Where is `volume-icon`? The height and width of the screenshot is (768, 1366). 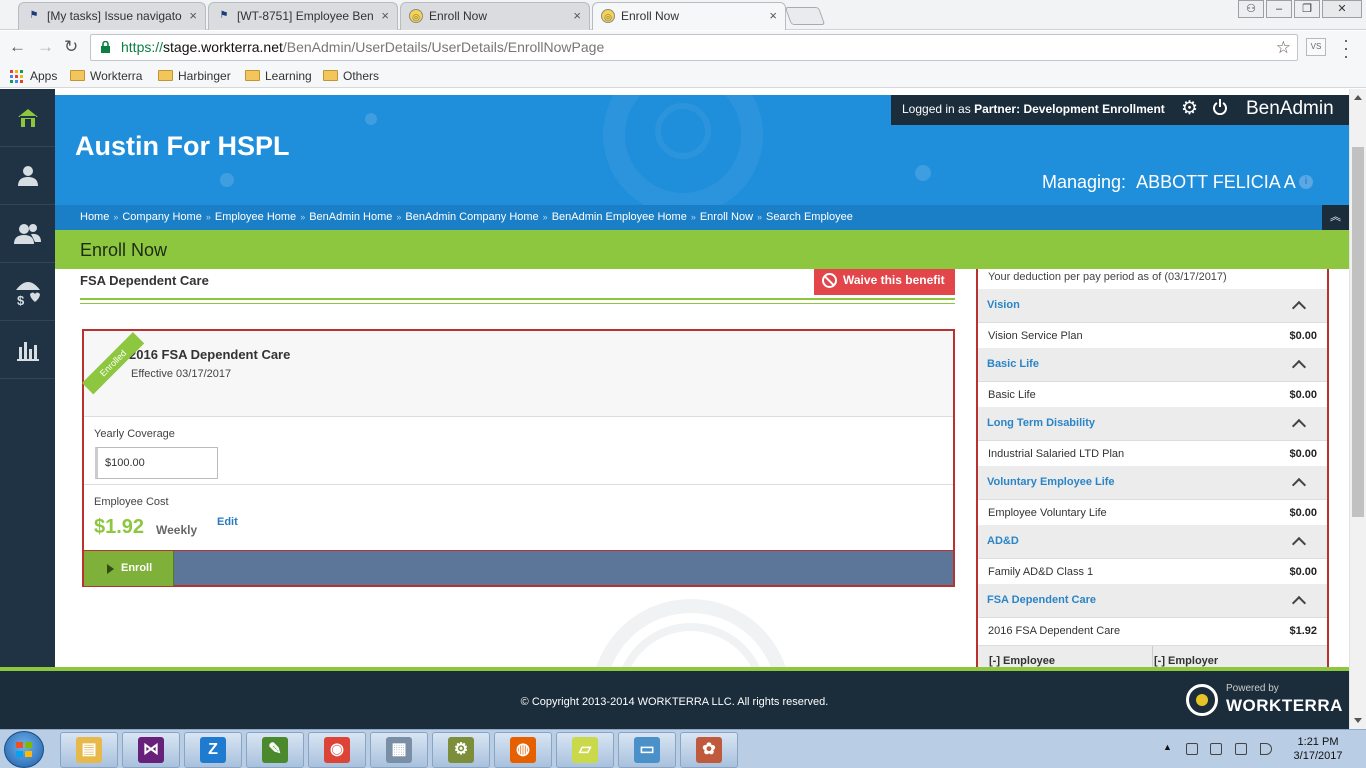
volume-icon is located at coordinates (1266, 749).